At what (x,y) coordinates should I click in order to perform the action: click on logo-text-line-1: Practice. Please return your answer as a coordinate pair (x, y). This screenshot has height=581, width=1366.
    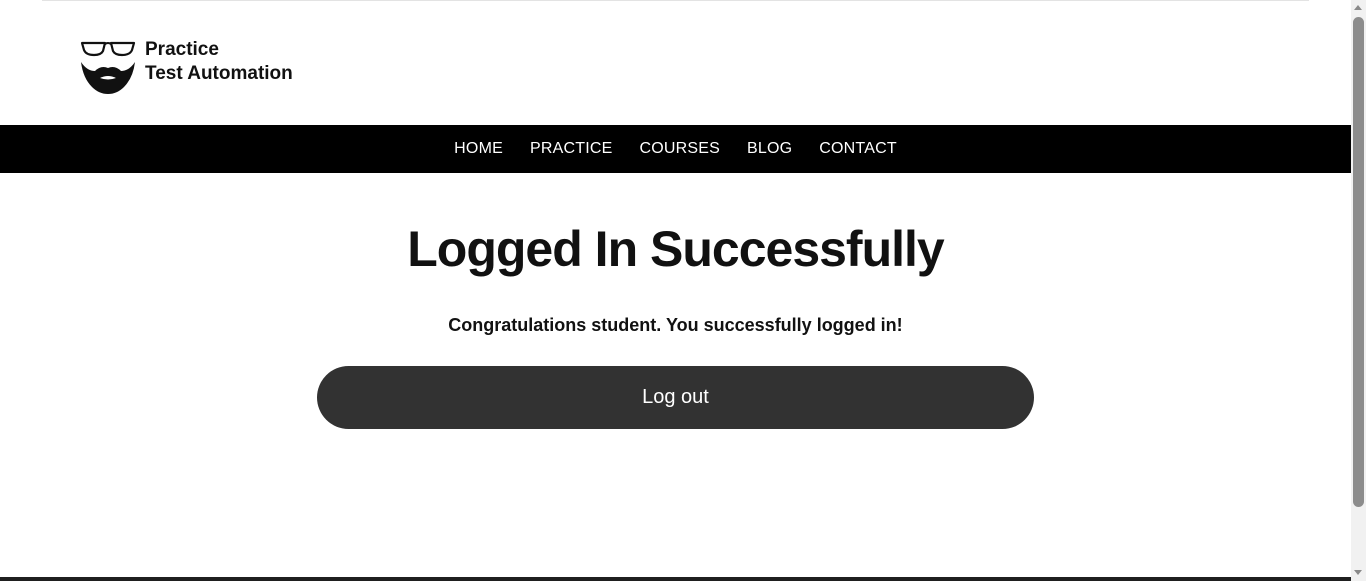
    Looking at the image, I should click on (182, 49).